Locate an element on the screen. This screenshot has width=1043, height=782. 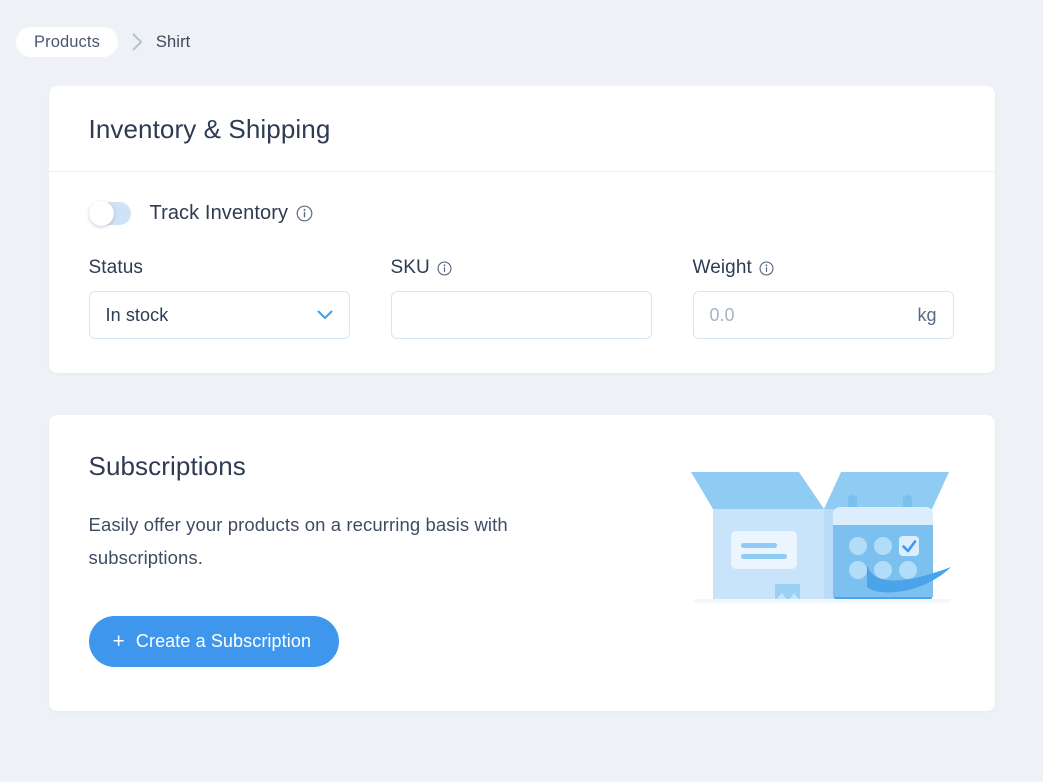
subscriptions-title: Subscriptions is located at coordinates (167, 466).